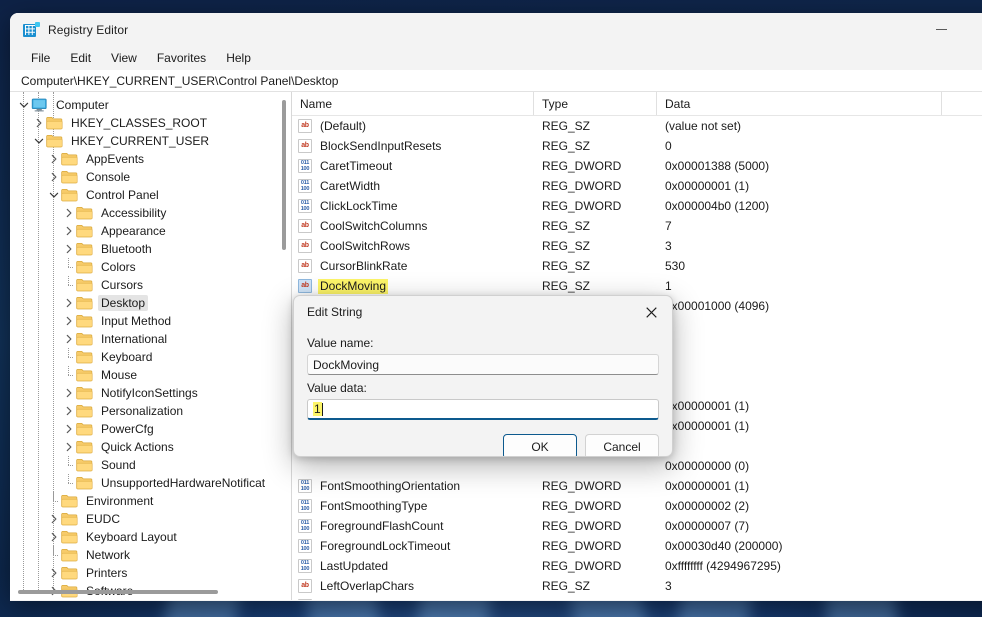 This screenshot has width=982, height=617. What do you see at coordinates (284, 340) in the screenshot?
I see `tree-vertical-scrollbar` at bounding box center [284, 340].